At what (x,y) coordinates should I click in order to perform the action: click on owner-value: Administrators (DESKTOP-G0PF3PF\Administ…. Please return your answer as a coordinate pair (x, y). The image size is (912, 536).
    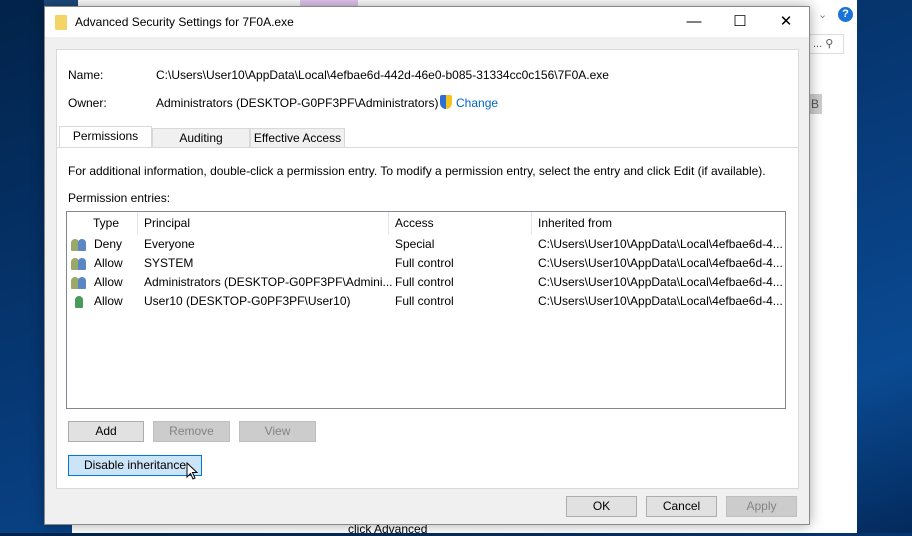
    Looking at the image, I should click on (297, 103).